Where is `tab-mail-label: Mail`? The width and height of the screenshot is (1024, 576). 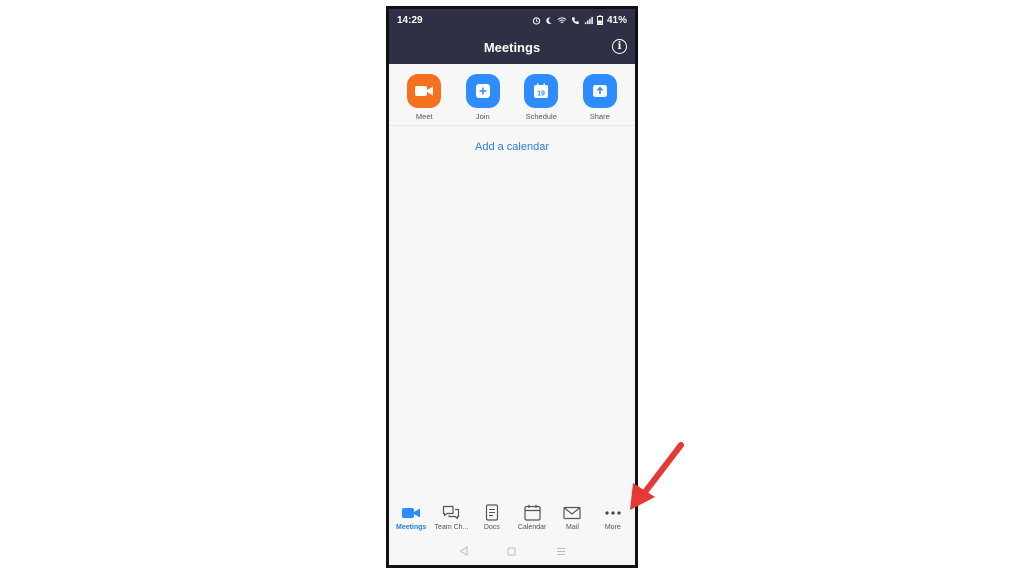
tab-mail-label: Mail is located at coordinates (572, 527).